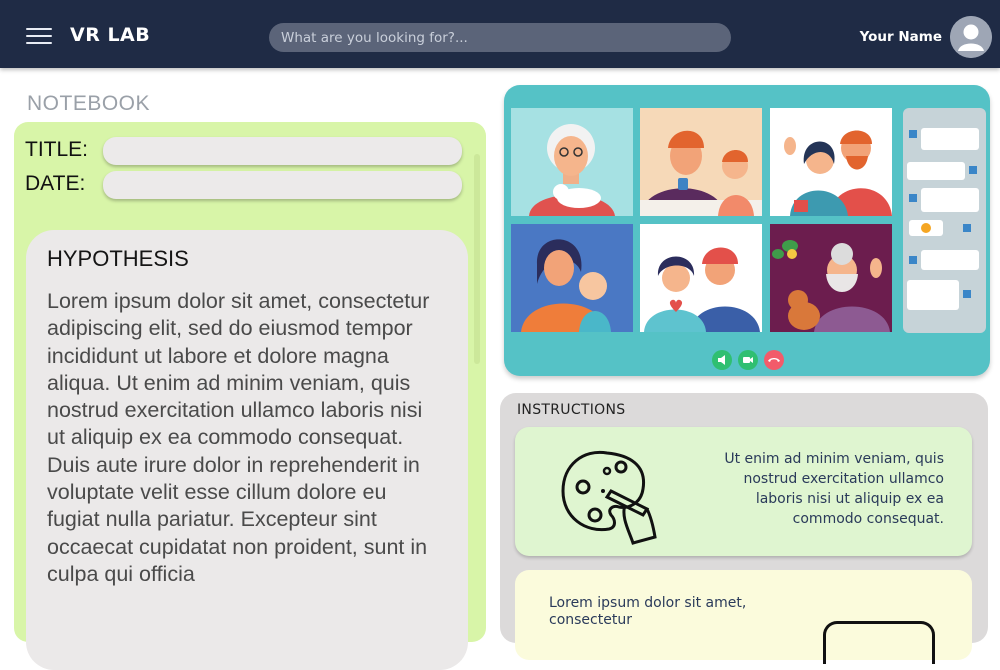 Image resolution: width=1000 pixels, height=670 pixels. I want to click on user-name: Your Name, so click(901, 37).